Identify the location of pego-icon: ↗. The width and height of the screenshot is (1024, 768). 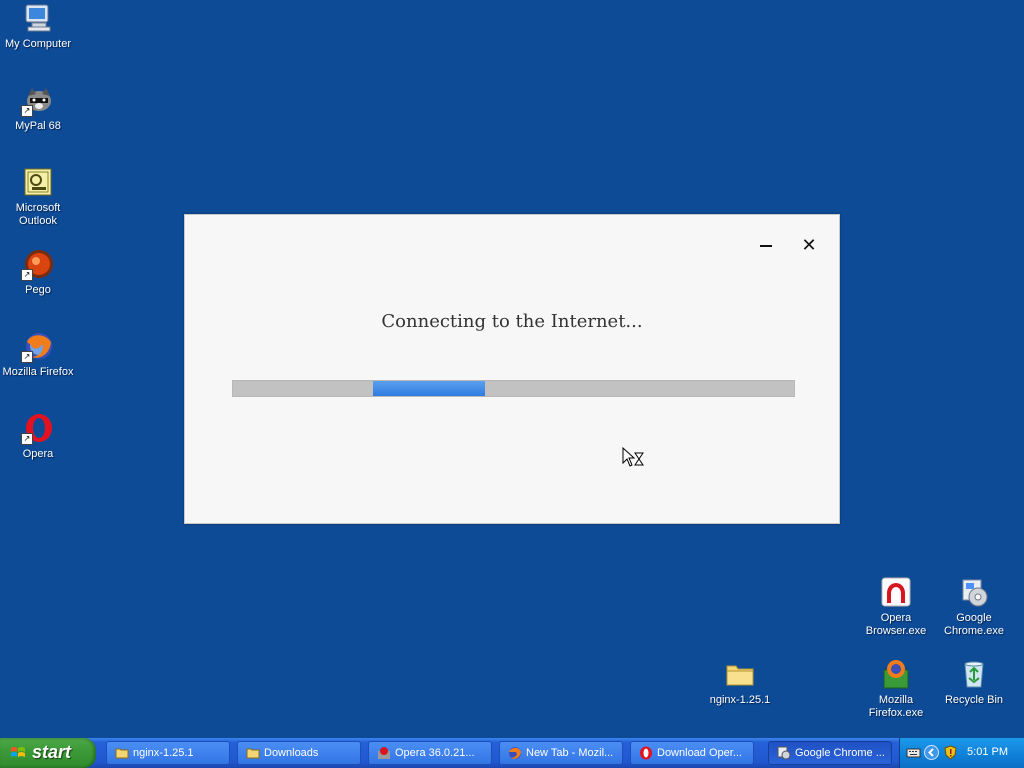
(37, 264).